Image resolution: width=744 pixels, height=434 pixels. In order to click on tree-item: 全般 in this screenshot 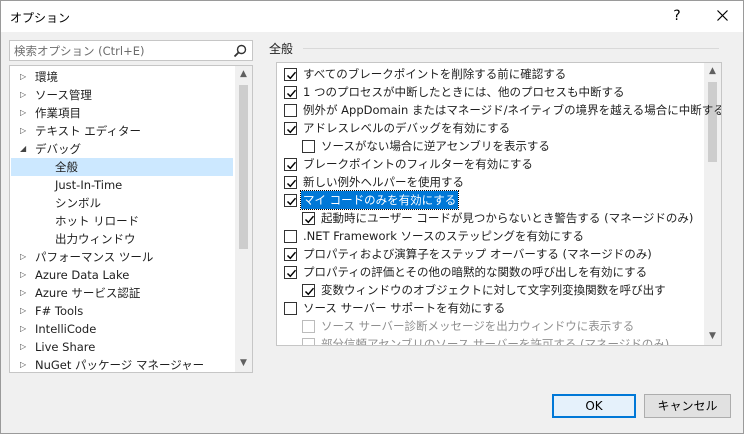, I will do `click(122, 167)`.